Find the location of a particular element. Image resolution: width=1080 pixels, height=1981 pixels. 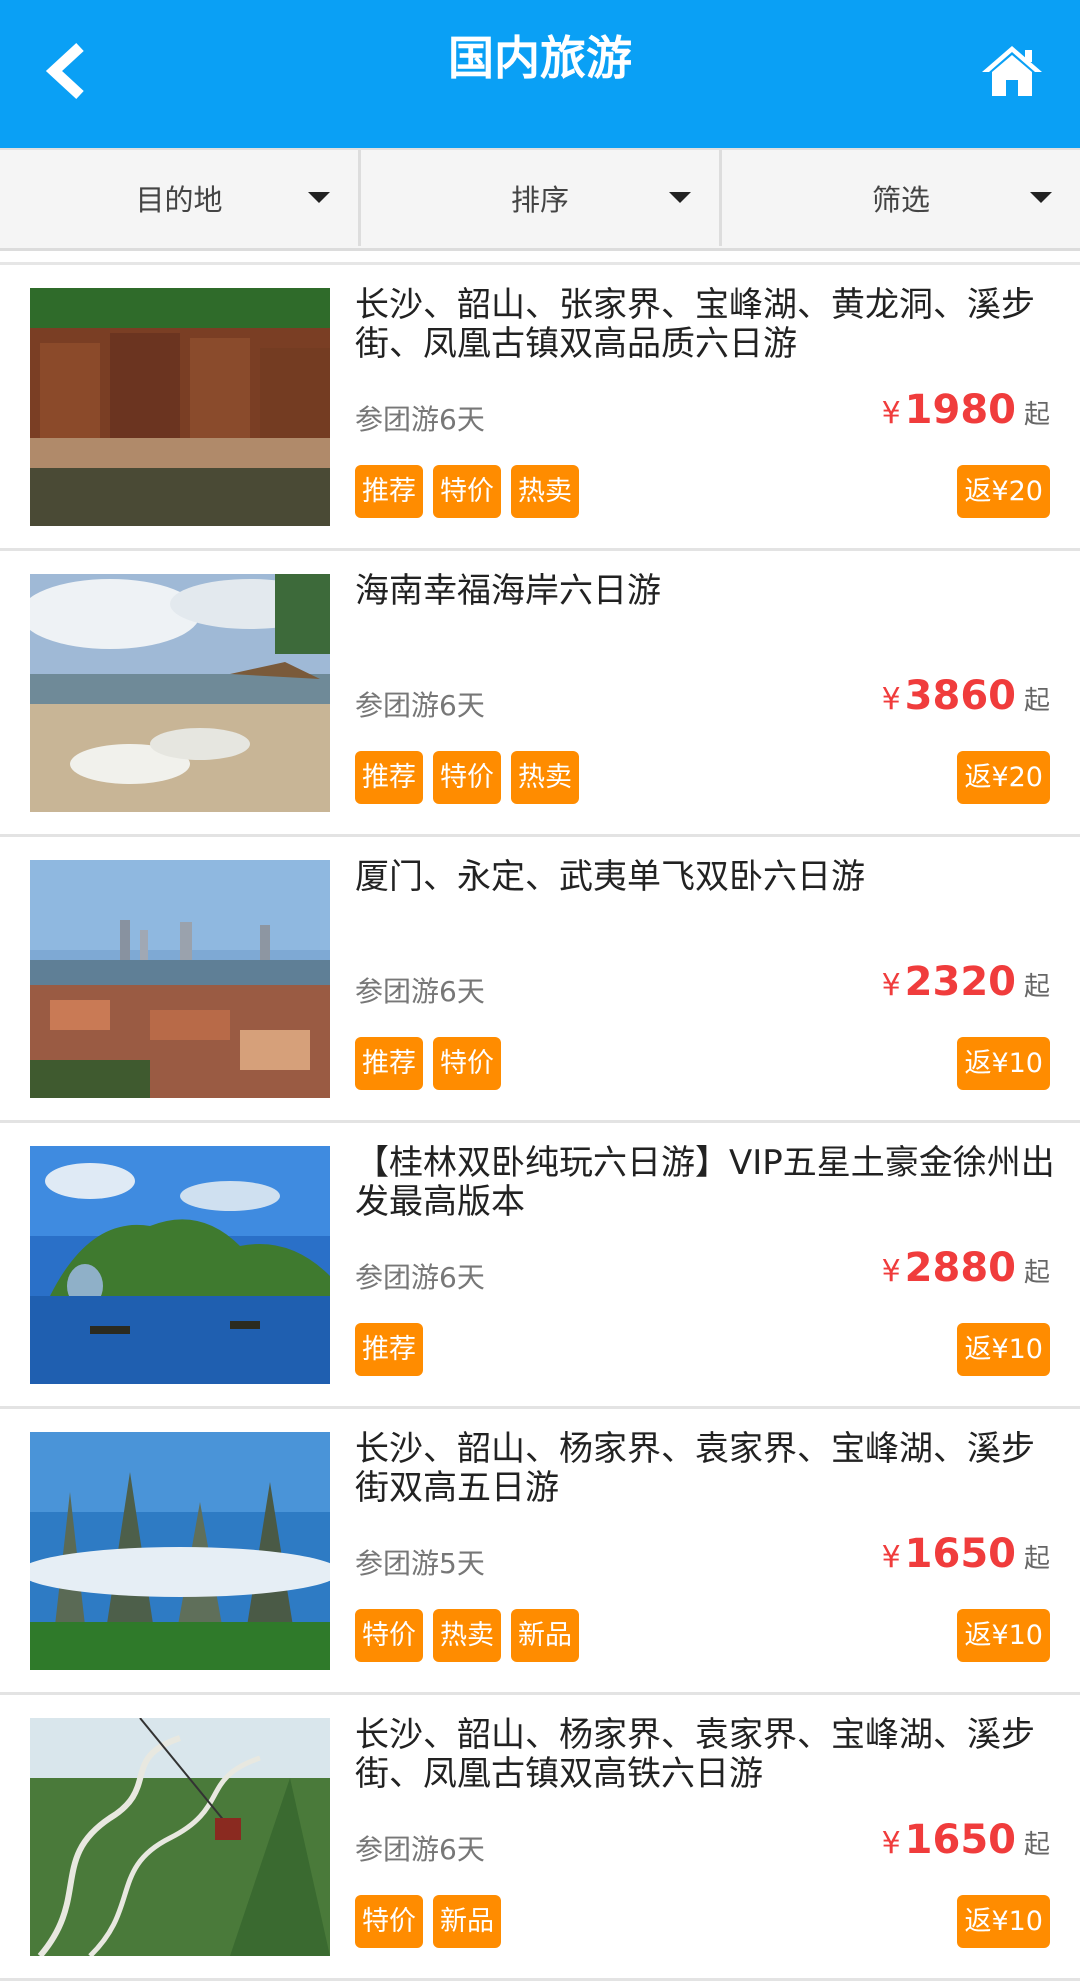

tour-price: ¥ 3860 起 is located at coordinates (966, 696).